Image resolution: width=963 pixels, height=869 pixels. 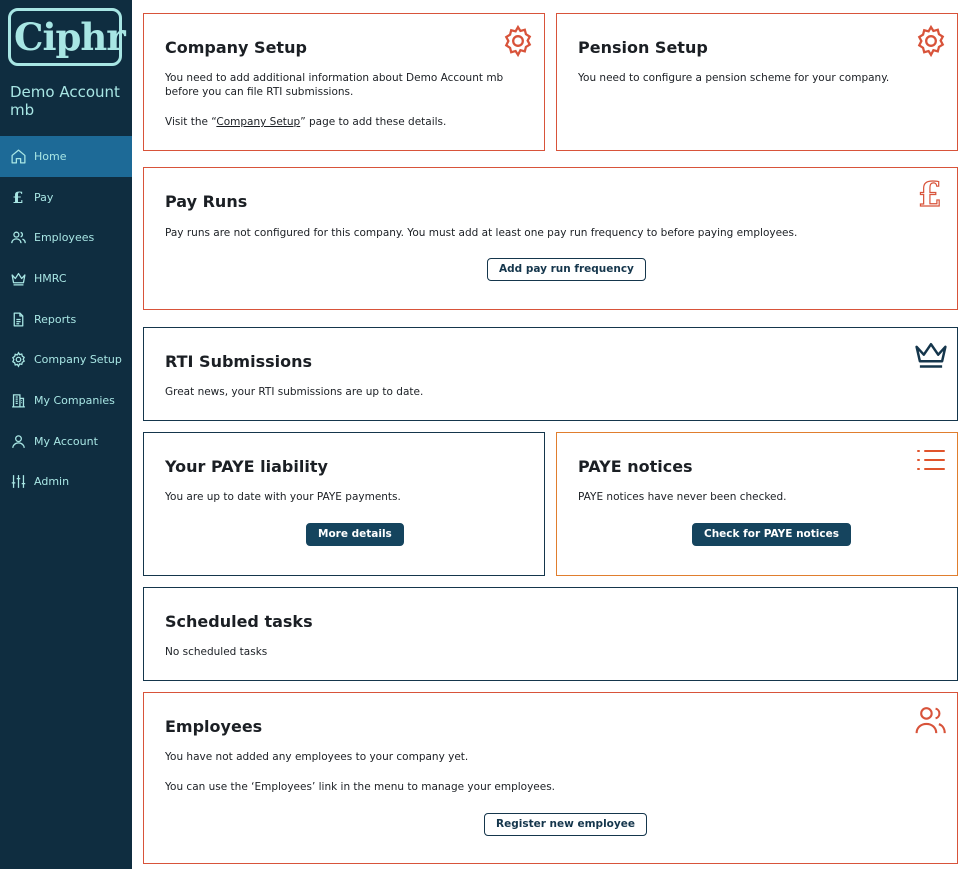 What do you see at coordinates (44, 197) in the screenshot?
I see `sidebar-item-label: Pay` at bounding box center [44, 197].